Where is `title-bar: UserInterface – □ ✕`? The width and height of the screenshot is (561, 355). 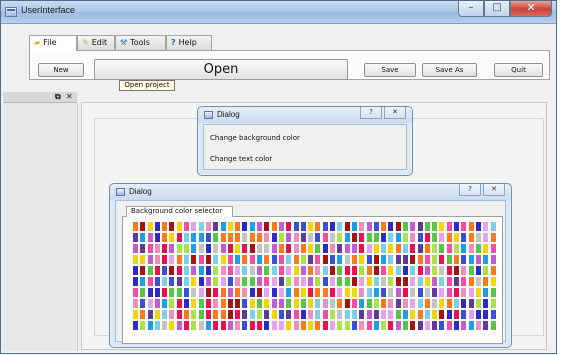
title-bar: UserInterface – □ ✕ is located at coordinates (278, 12).